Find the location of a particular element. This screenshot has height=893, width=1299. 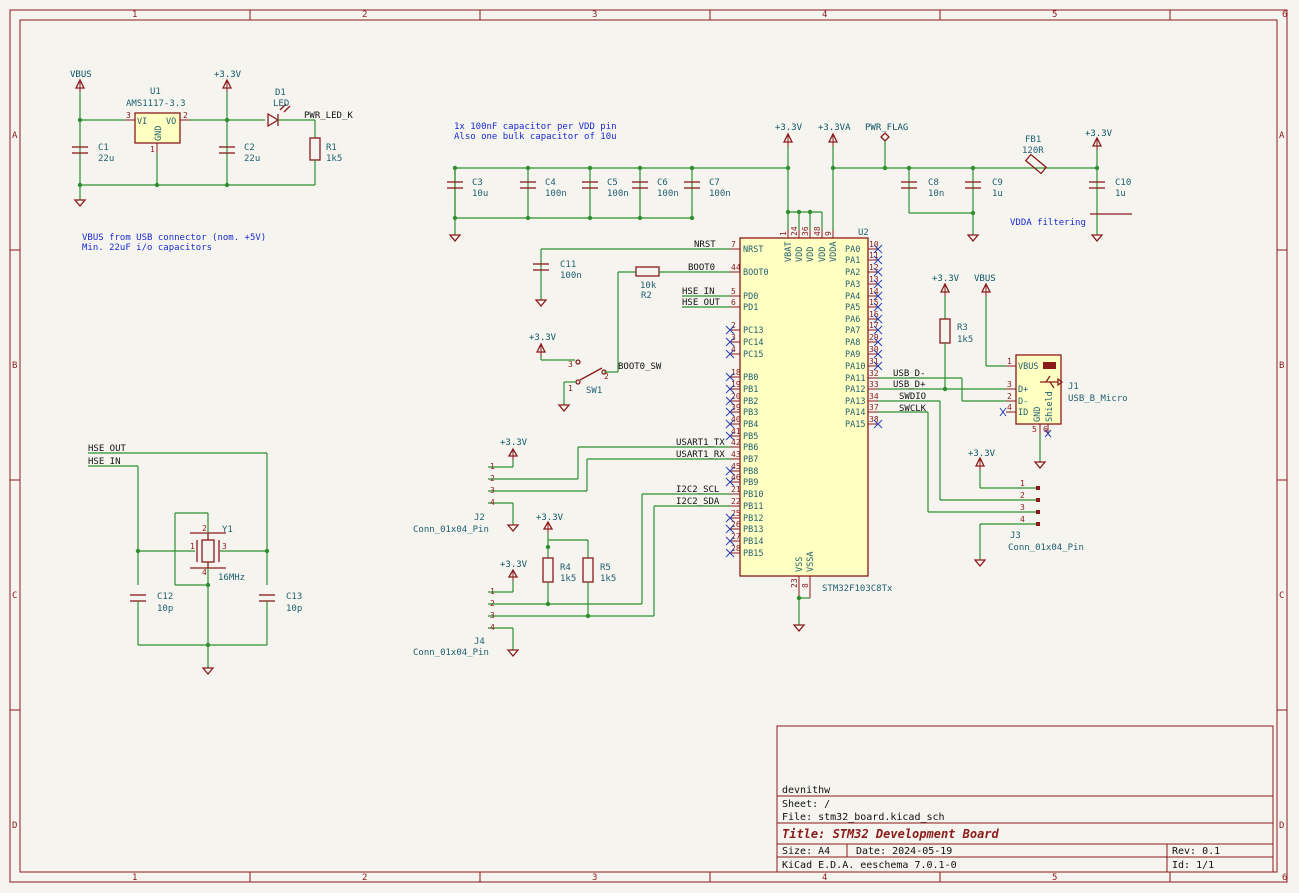

net-usart1-tx: USART1_TX is located at coordinates (700, 443).